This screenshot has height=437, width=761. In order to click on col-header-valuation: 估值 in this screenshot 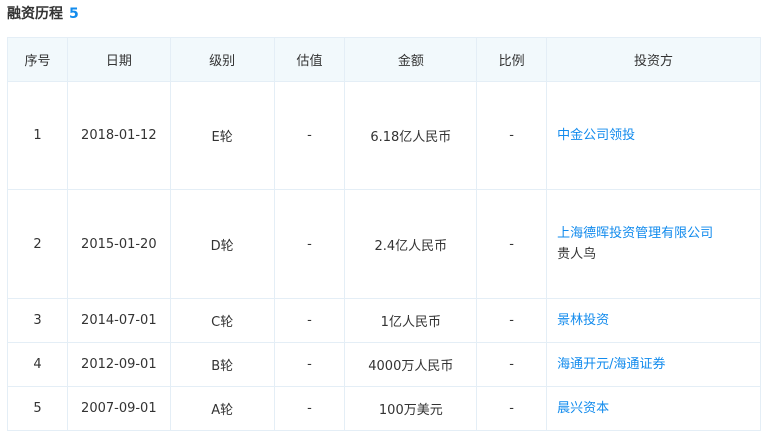, I will do `click(309, 59)`.